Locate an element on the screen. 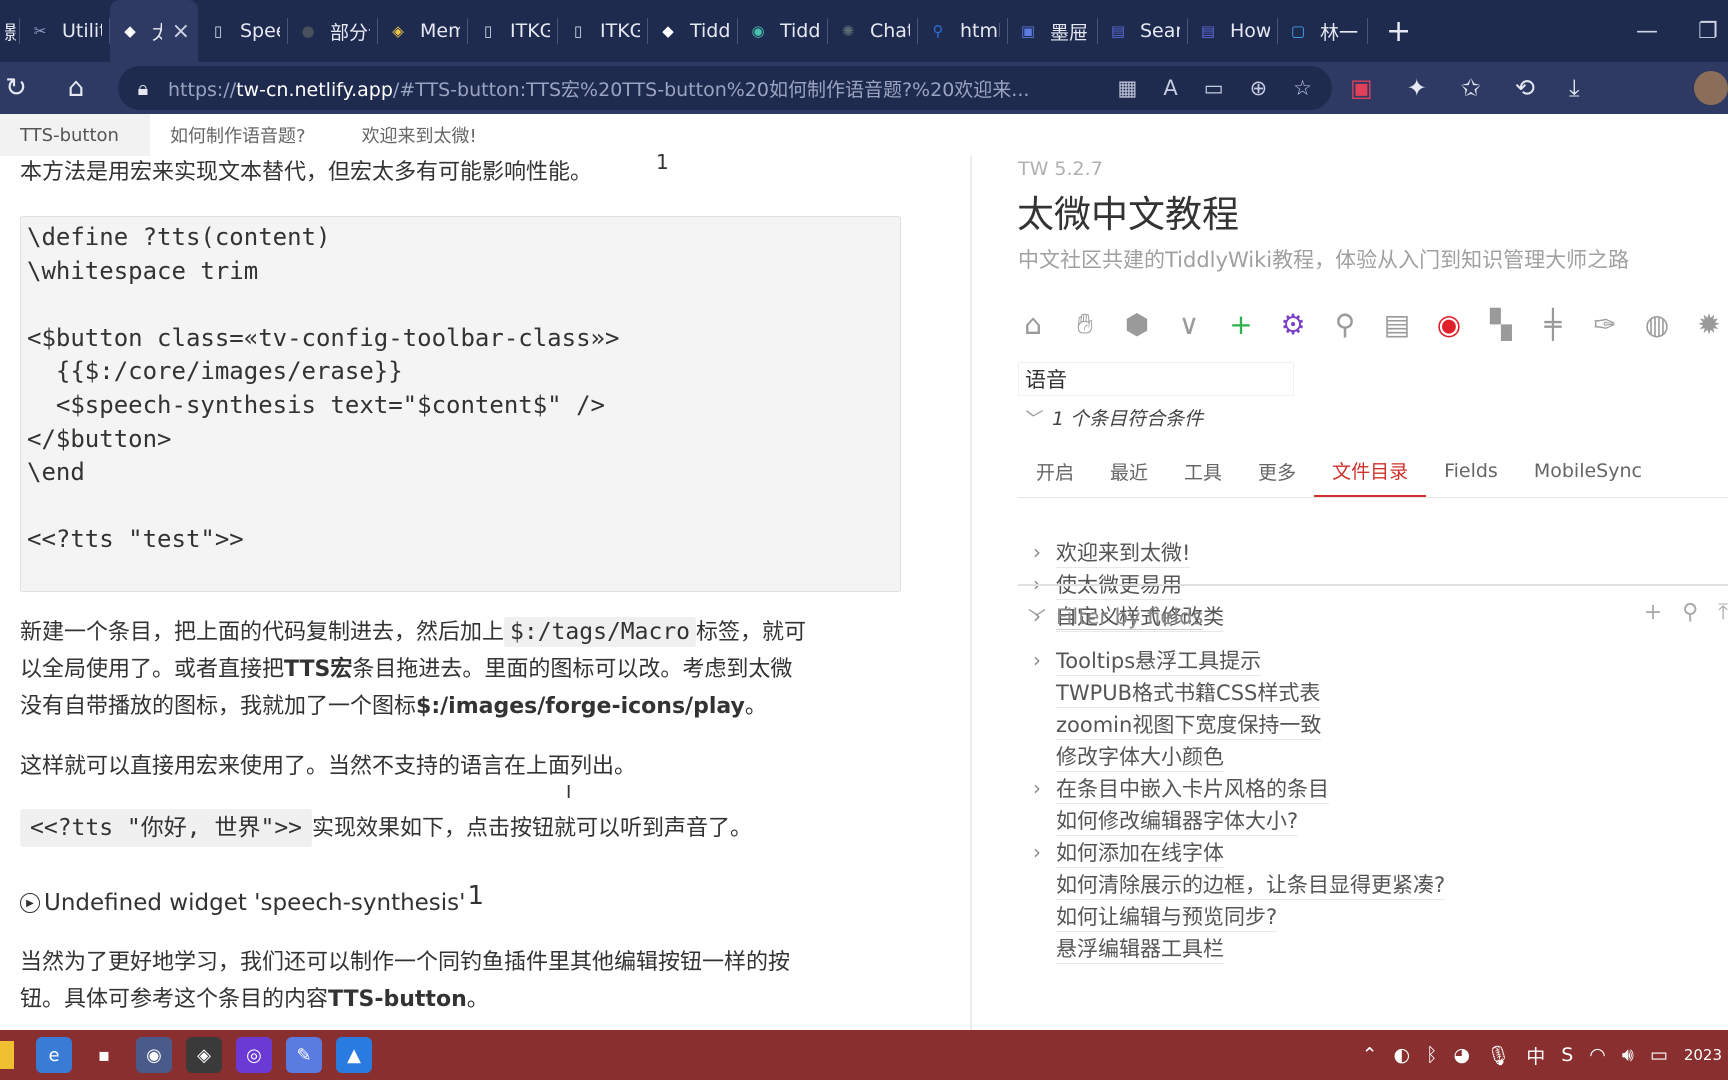 This screenshot has width=1728, height=1080. restore-button: ❐ is located at coordinates (1708, 31).